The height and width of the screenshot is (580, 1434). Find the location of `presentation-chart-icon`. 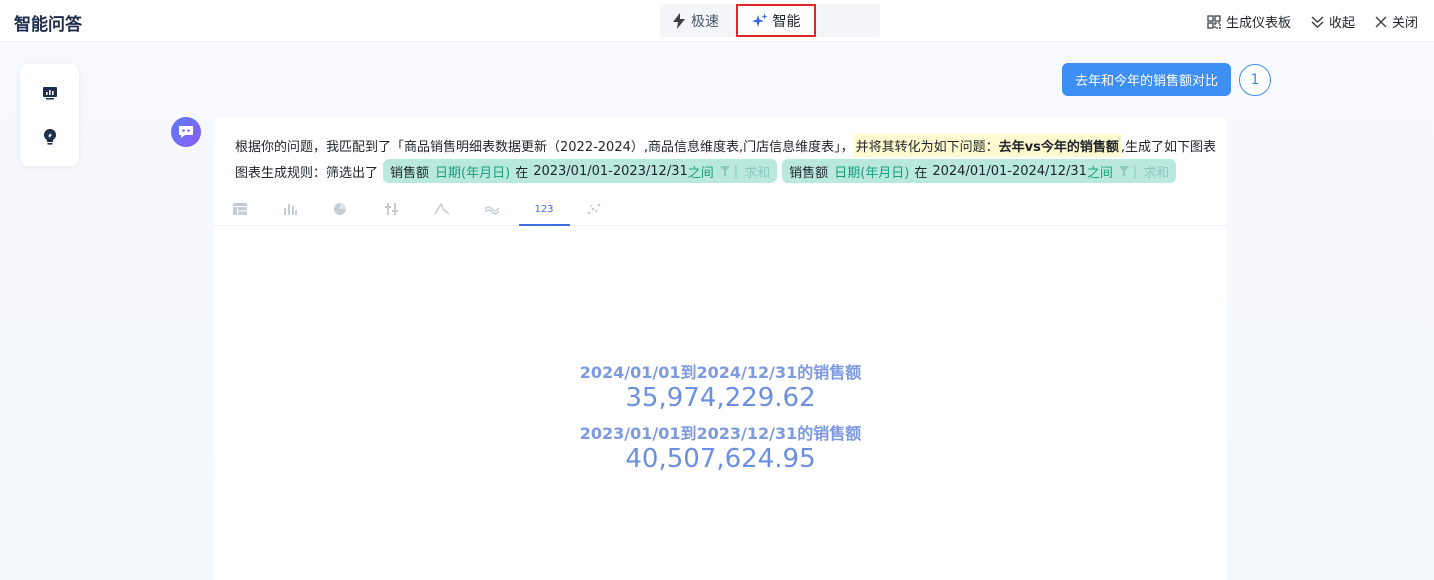

presentation-chart-icon is located at coordinates (50, 93).